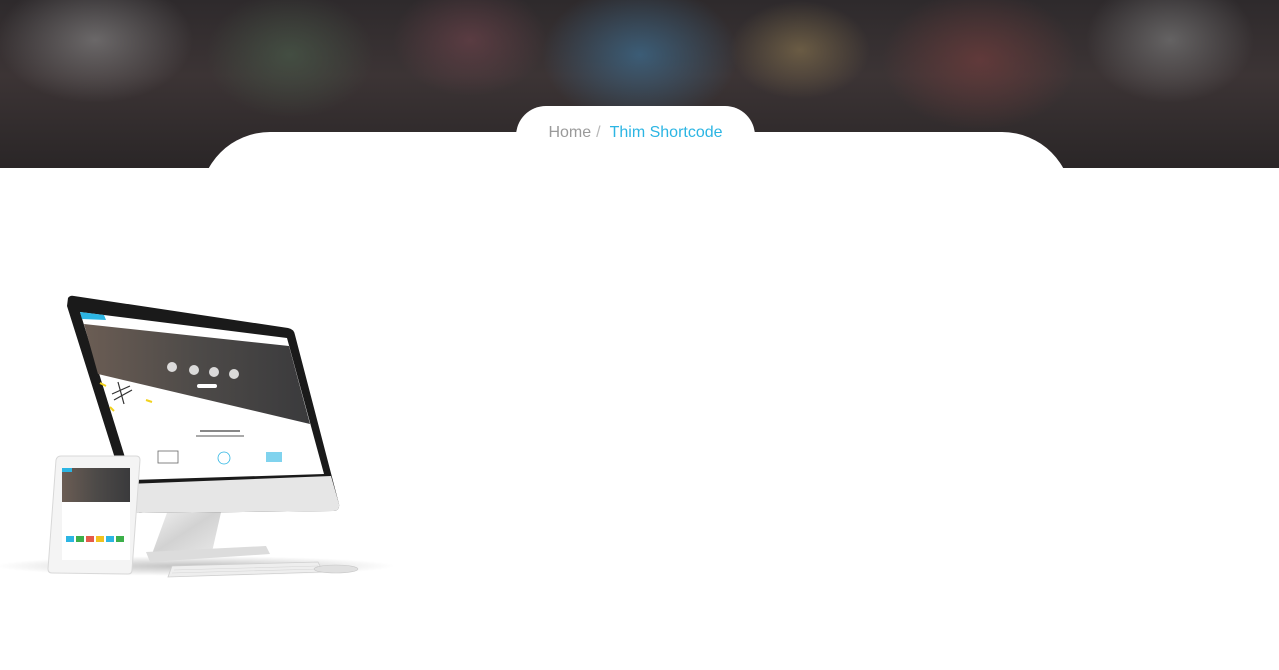  What do you see at coordinates (197, 436) in the screenshot?
I see `devices-mockup-image` at bounding box center [197, 436].